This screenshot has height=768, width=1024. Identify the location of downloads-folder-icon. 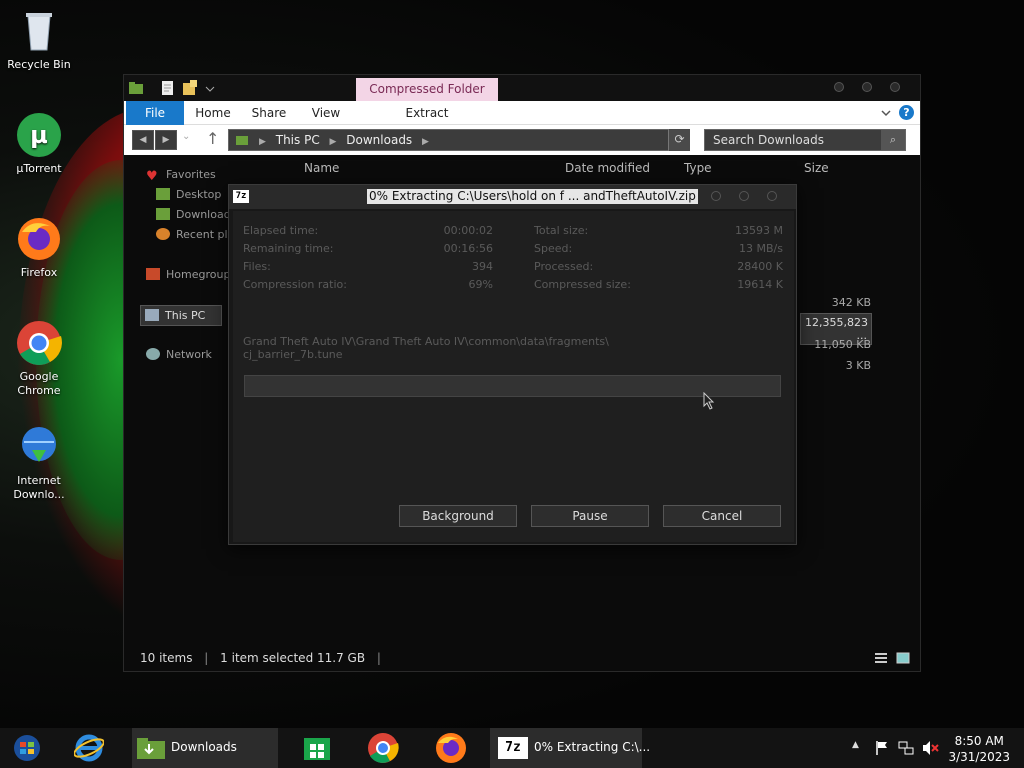
(163, 214).